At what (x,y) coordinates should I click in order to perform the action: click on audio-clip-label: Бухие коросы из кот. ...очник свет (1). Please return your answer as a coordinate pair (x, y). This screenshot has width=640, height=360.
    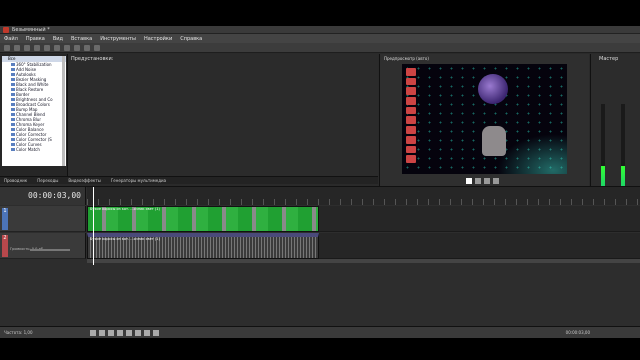
    Looking at the image, I should click on (125, 239).